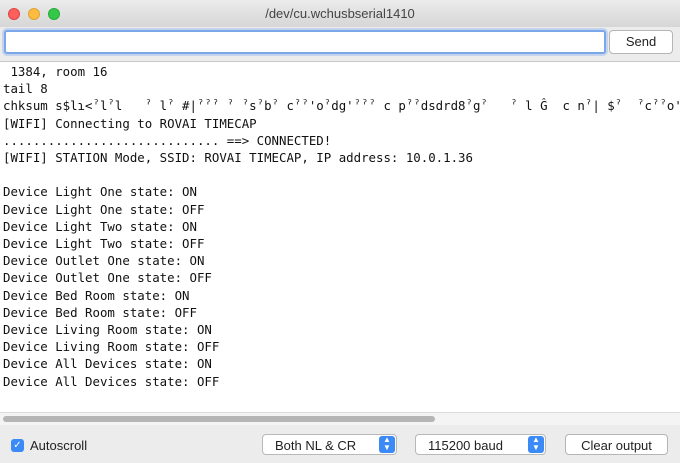 Image resolution: width=680 pixels, height=463 pixels. What do you see at coordinates (111, 346) in the screenshot?
I see `console-line: Device Living Room state: OFF` at bounding box center [111, 346].